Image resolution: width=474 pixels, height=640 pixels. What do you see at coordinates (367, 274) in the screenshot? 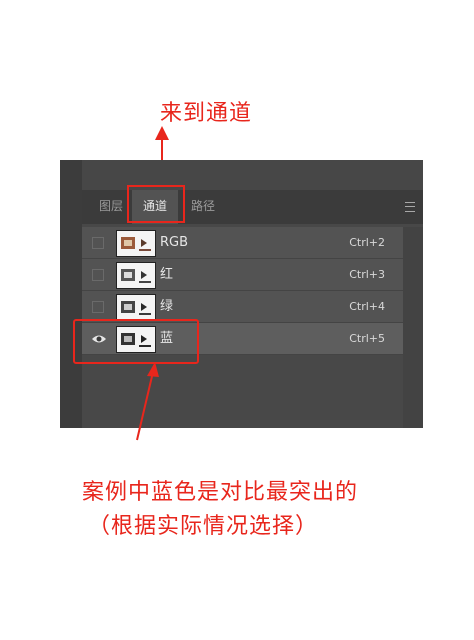
I see `channel-shortcut: Ctrl+3` at bounding box center [367, 274].